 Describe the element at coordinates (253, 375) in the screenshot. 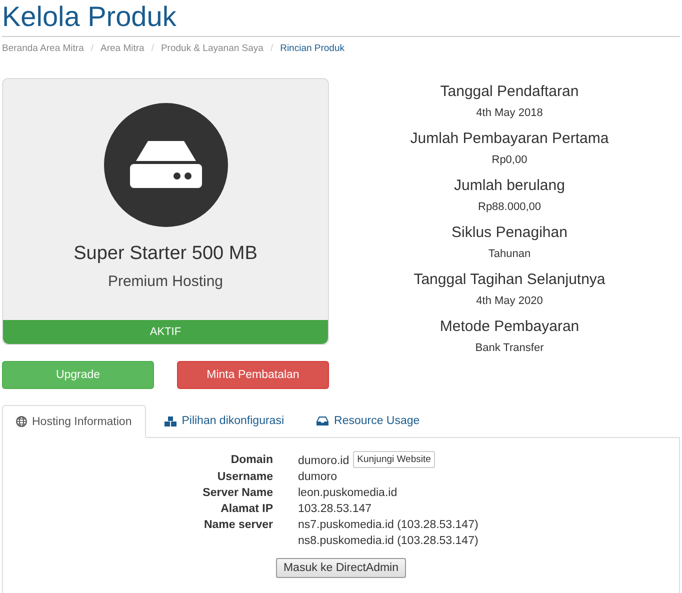

I see `cancel-button: Minta Pembatalan` at that location.